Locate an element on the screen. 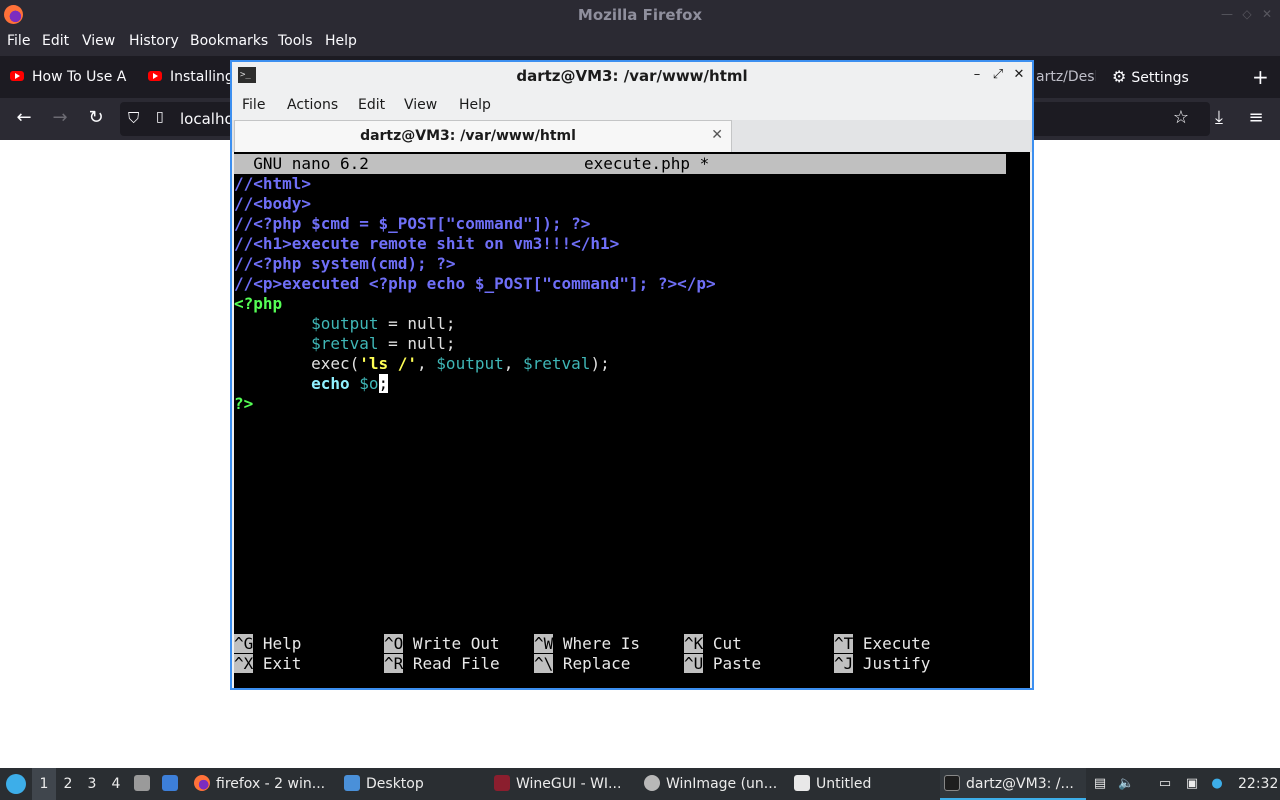 The height and width of the screenshot is (800, 1280). browser-tab: artz/Desk is located at coordinates (1066, 77).